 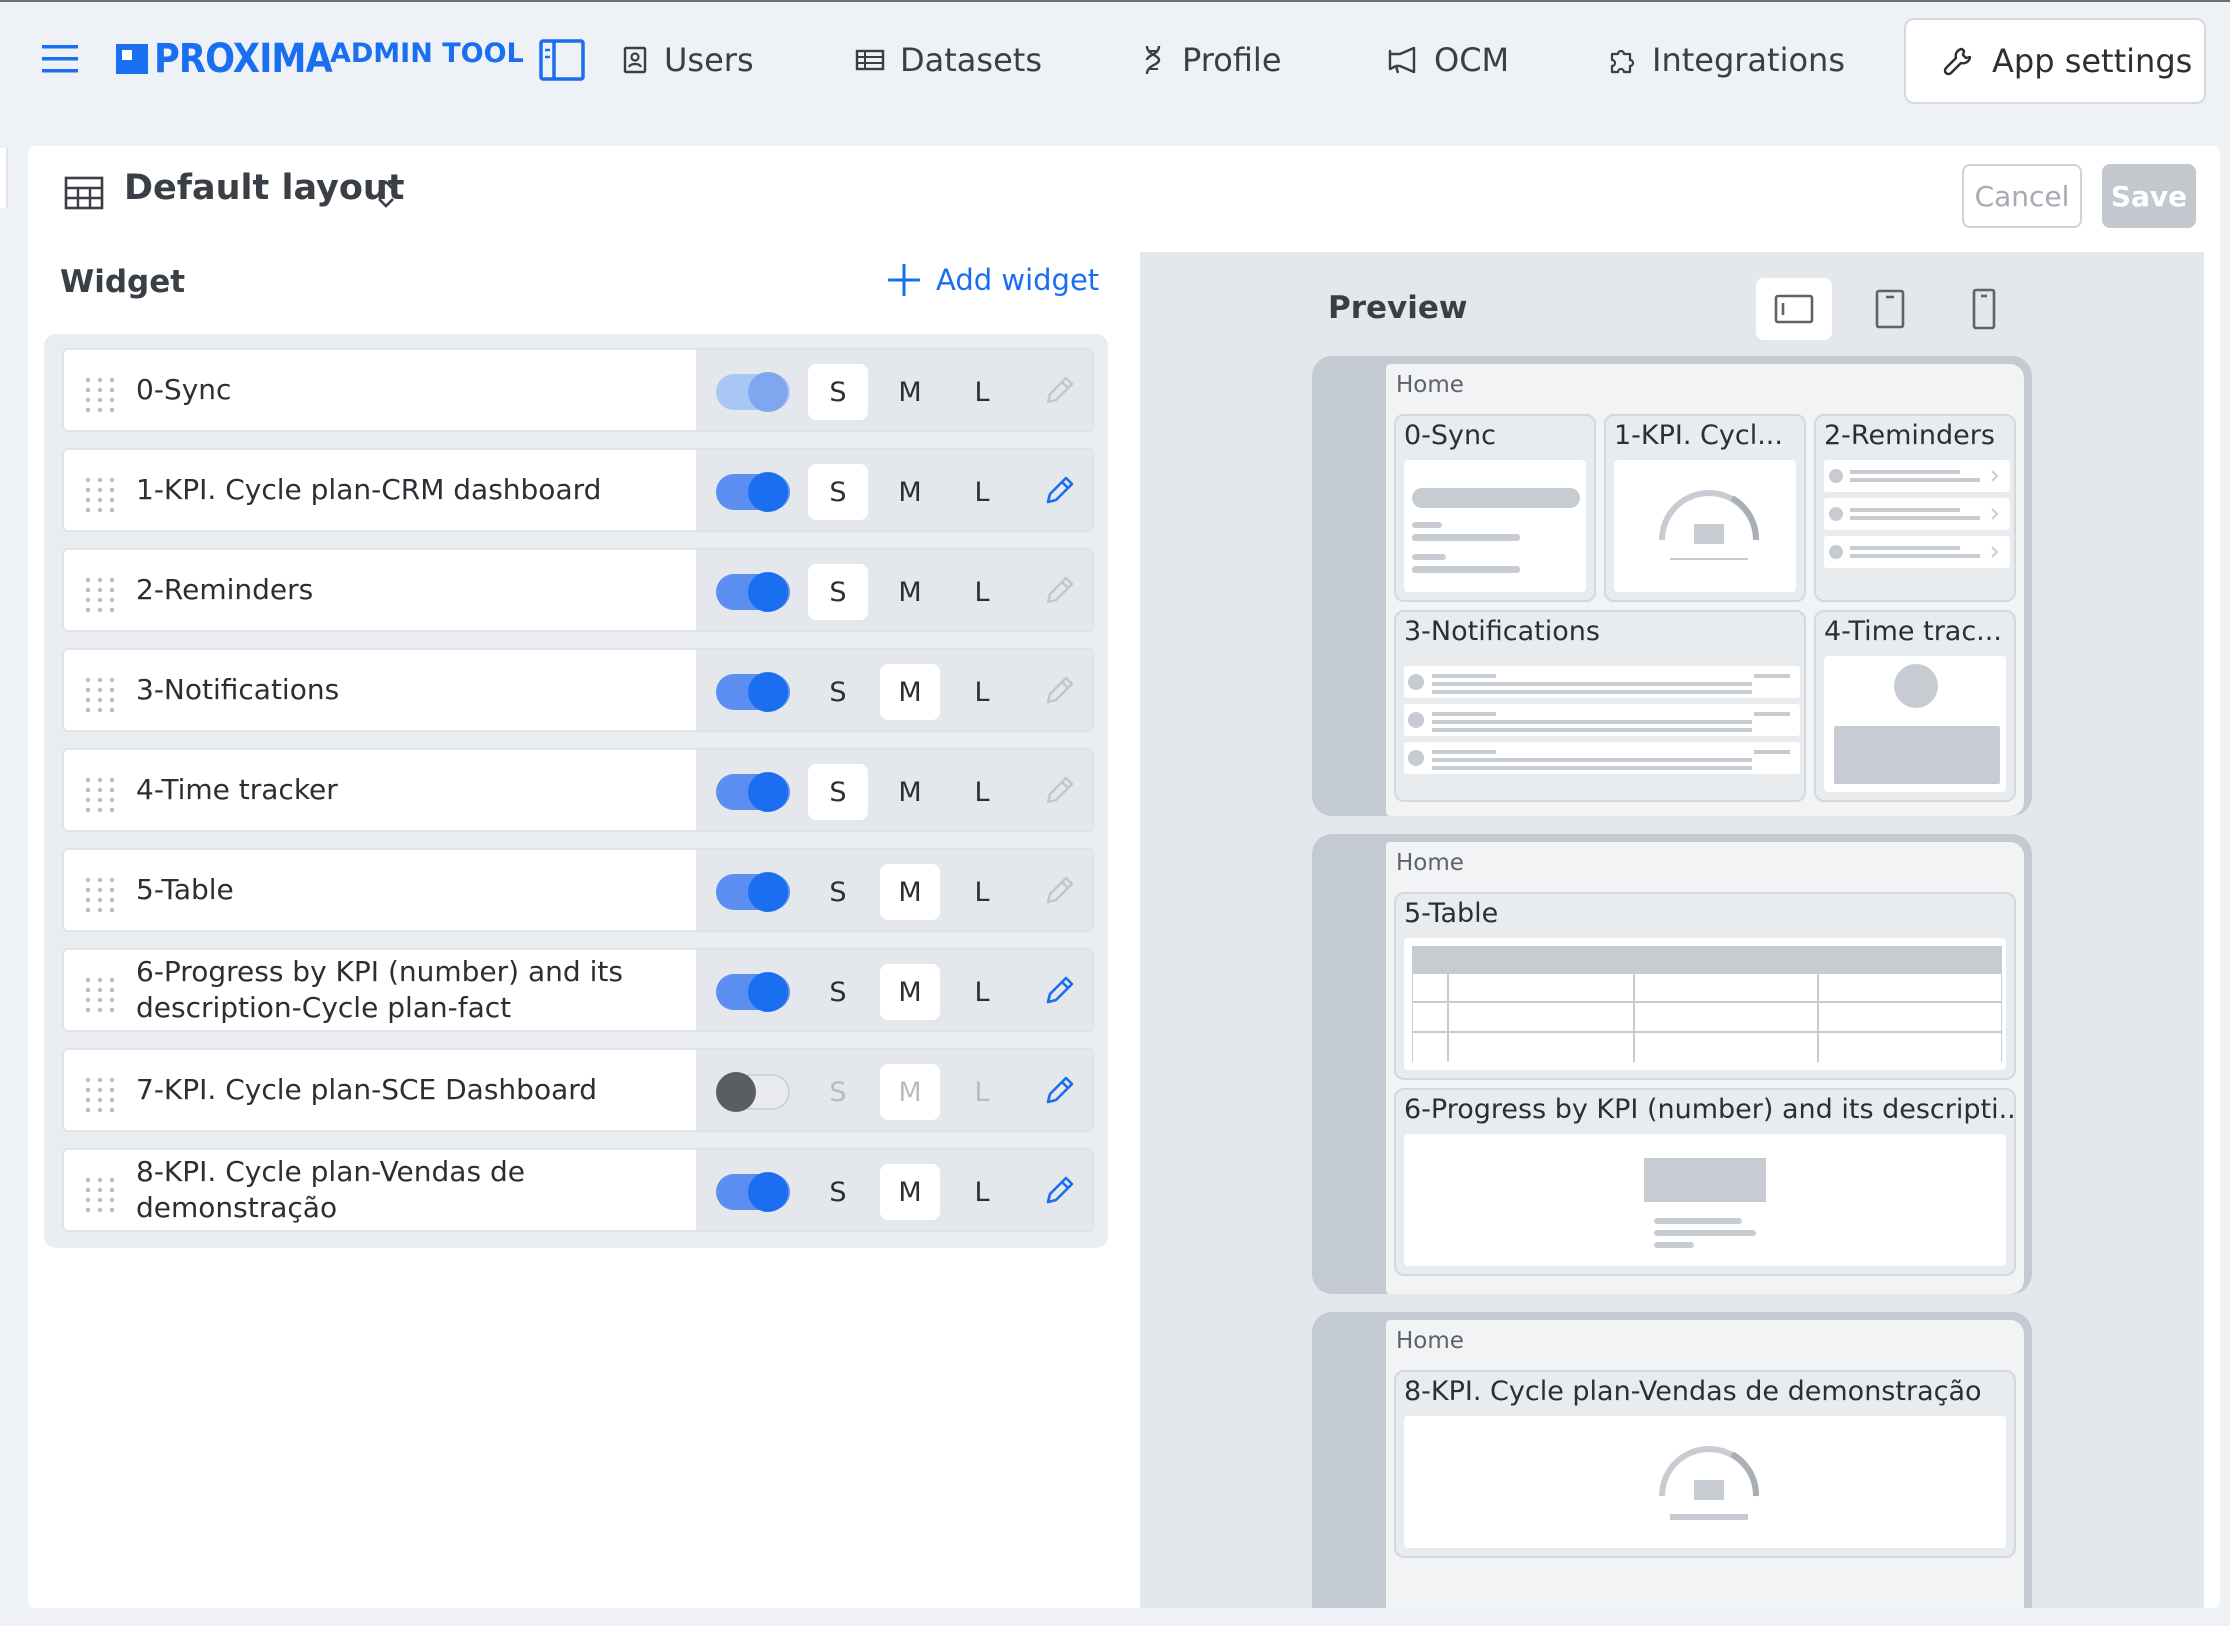 I want to click on nav-datasets: Datasets, so click(x=948, y=60).